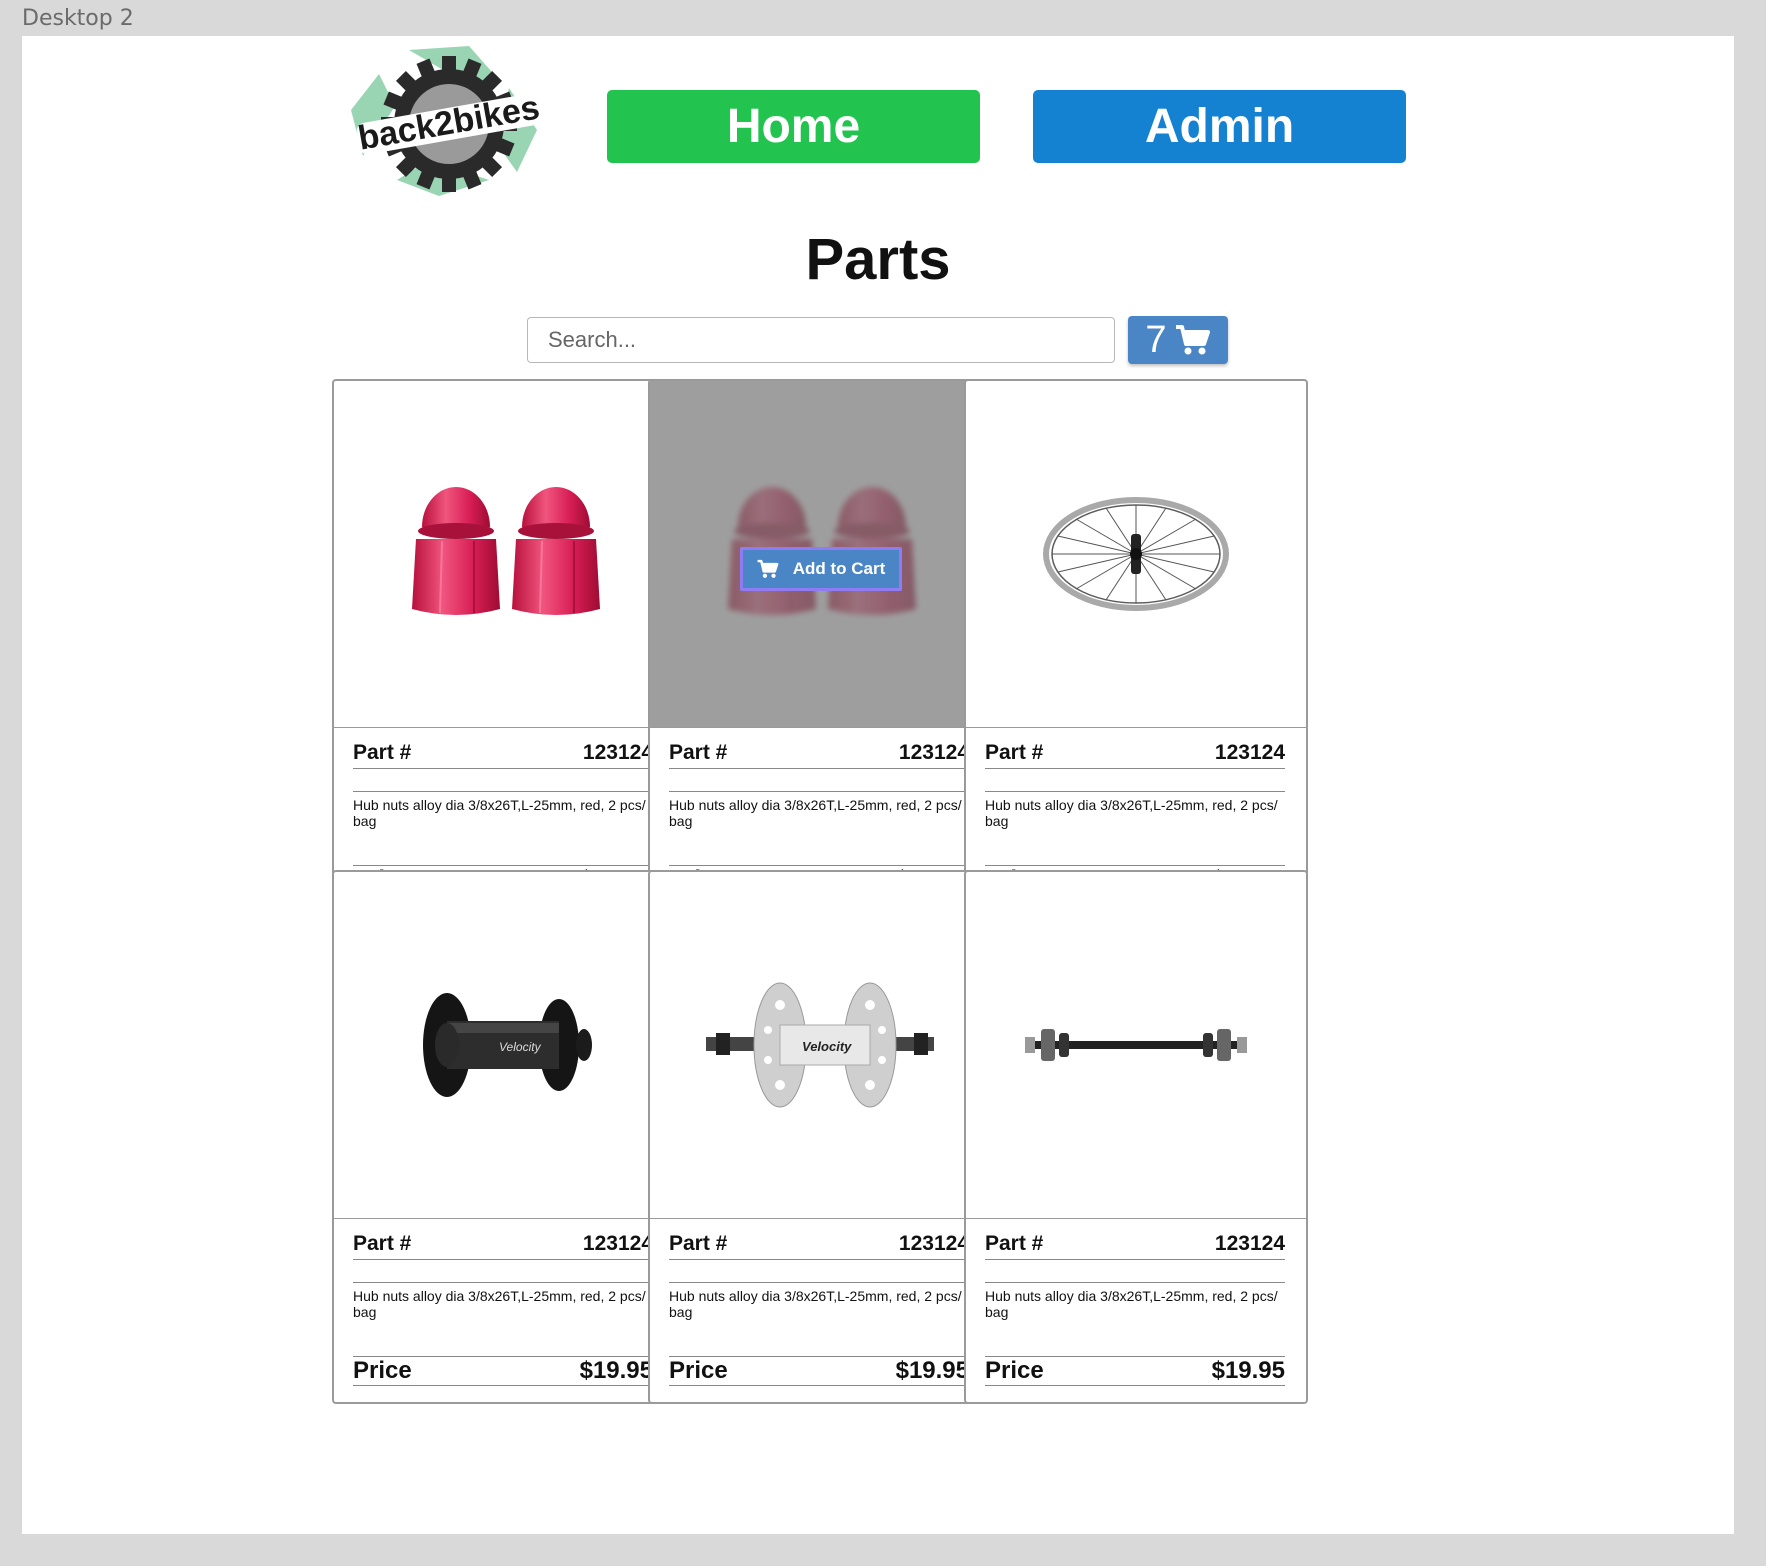 This screenshot has height=1566, width=1766. I want to click on add-to-cart-label: Add to Cart, so click(839, 568).